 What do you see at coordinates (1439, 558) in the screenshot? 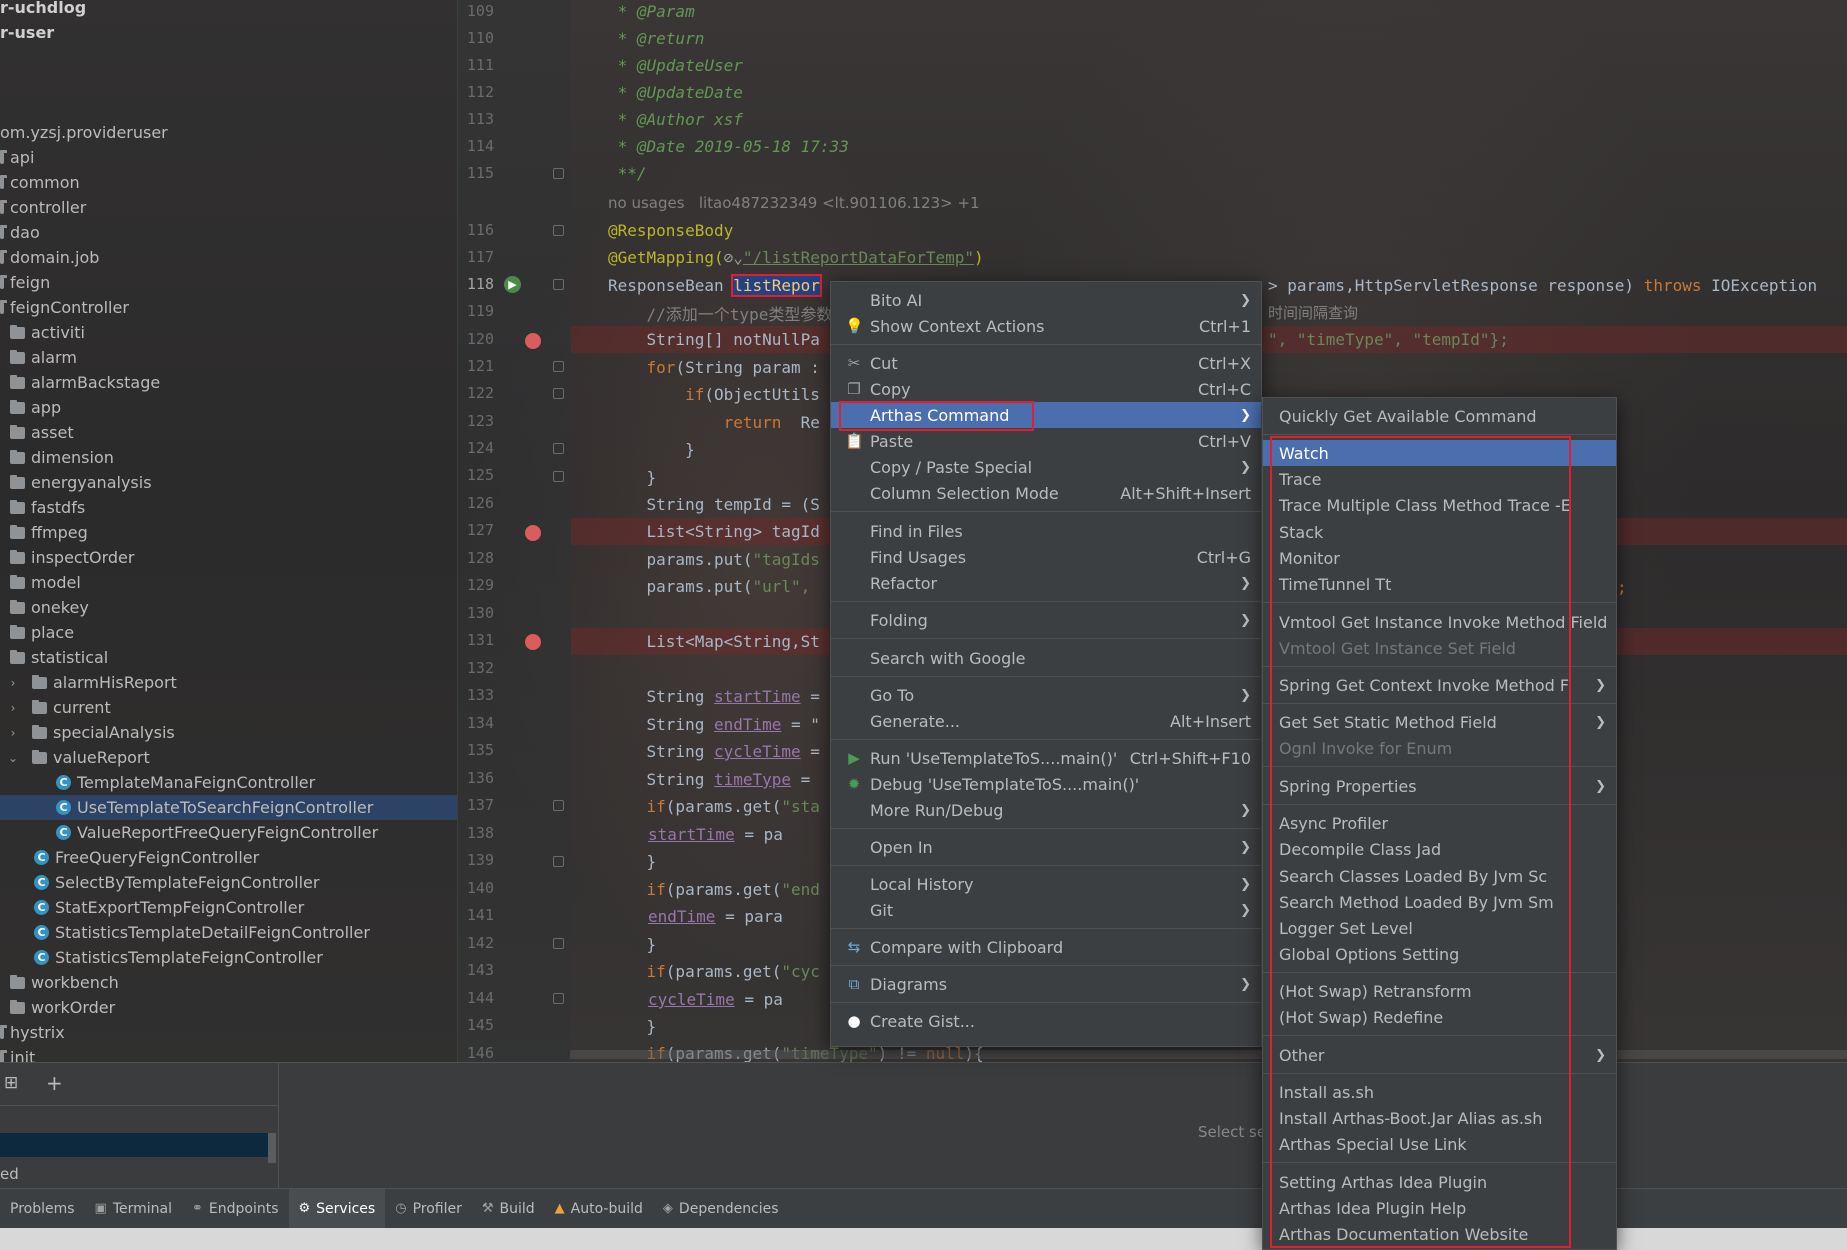
I see `menu-item-monitor: Monitor` at bounding box center [1439, 558].